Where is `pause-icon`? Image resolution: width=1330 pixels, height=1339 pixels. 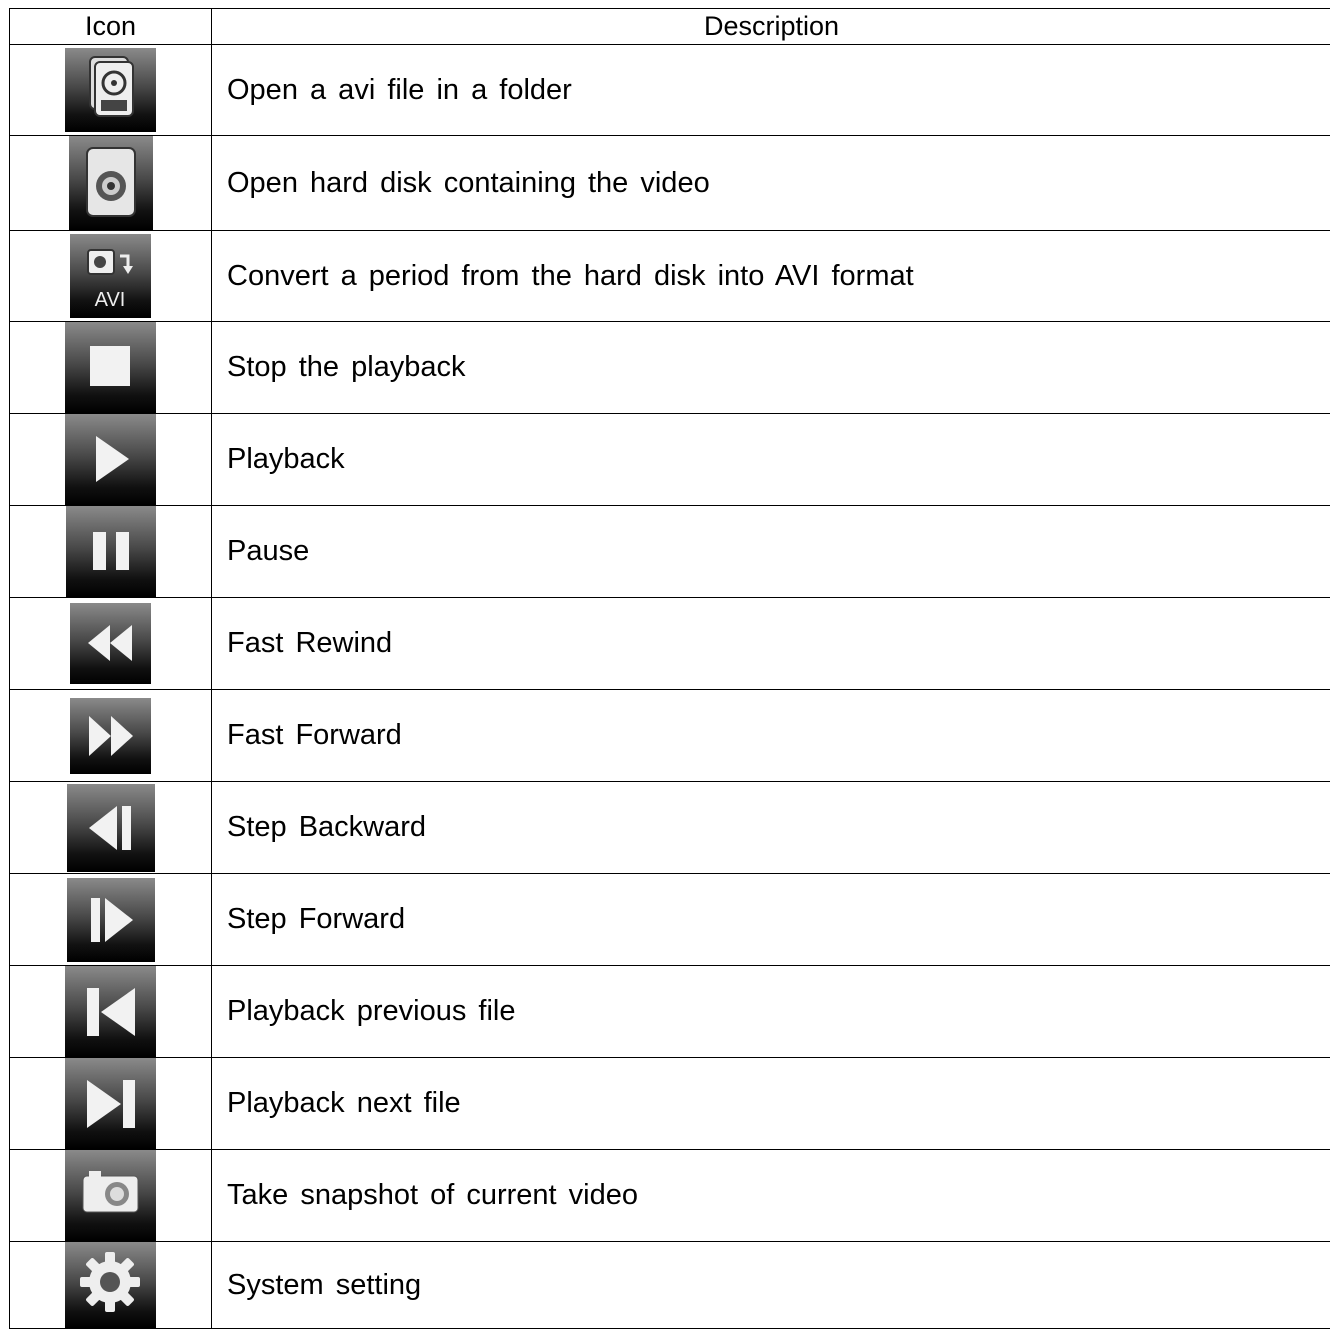 pause-icon is located at coordinates (110, 551).